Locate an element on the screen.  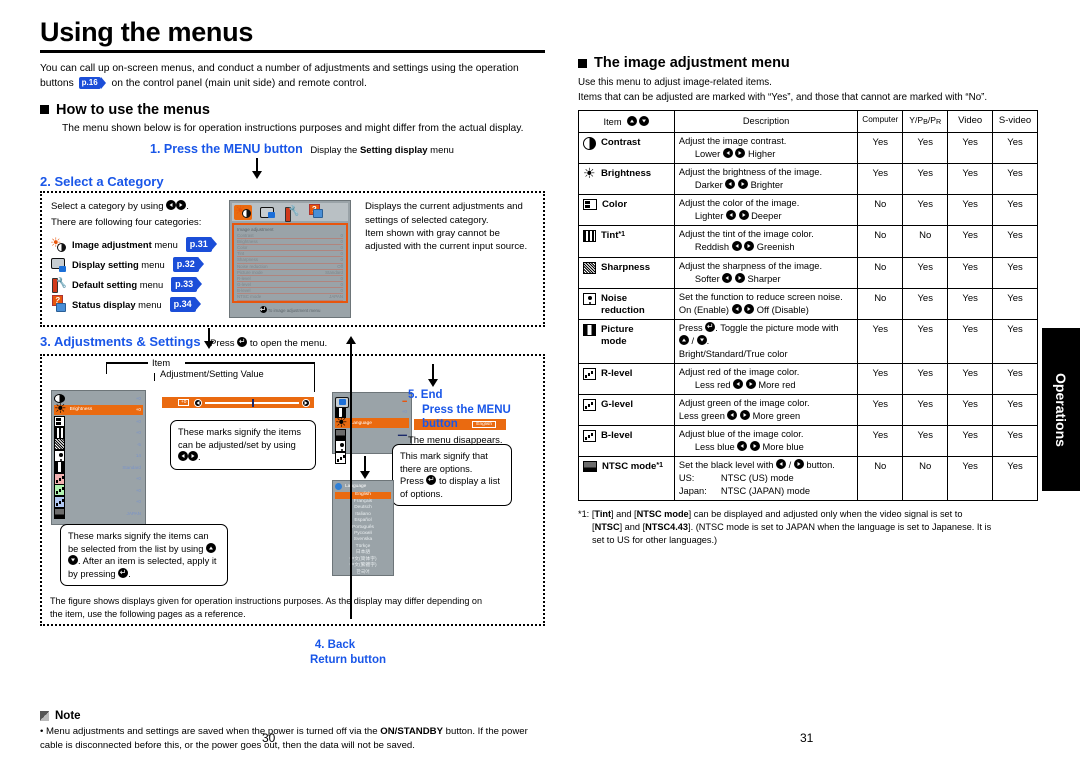
row-desc-right: More red is located at coordinates (777, 384).